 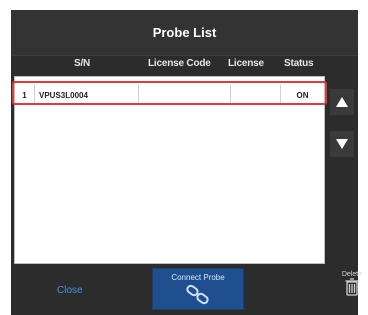 What do you see at coordinates (198, 277) in the screenshot?
I see `connect-probe-label: Connect Probe` at bounding box center [198, 277].